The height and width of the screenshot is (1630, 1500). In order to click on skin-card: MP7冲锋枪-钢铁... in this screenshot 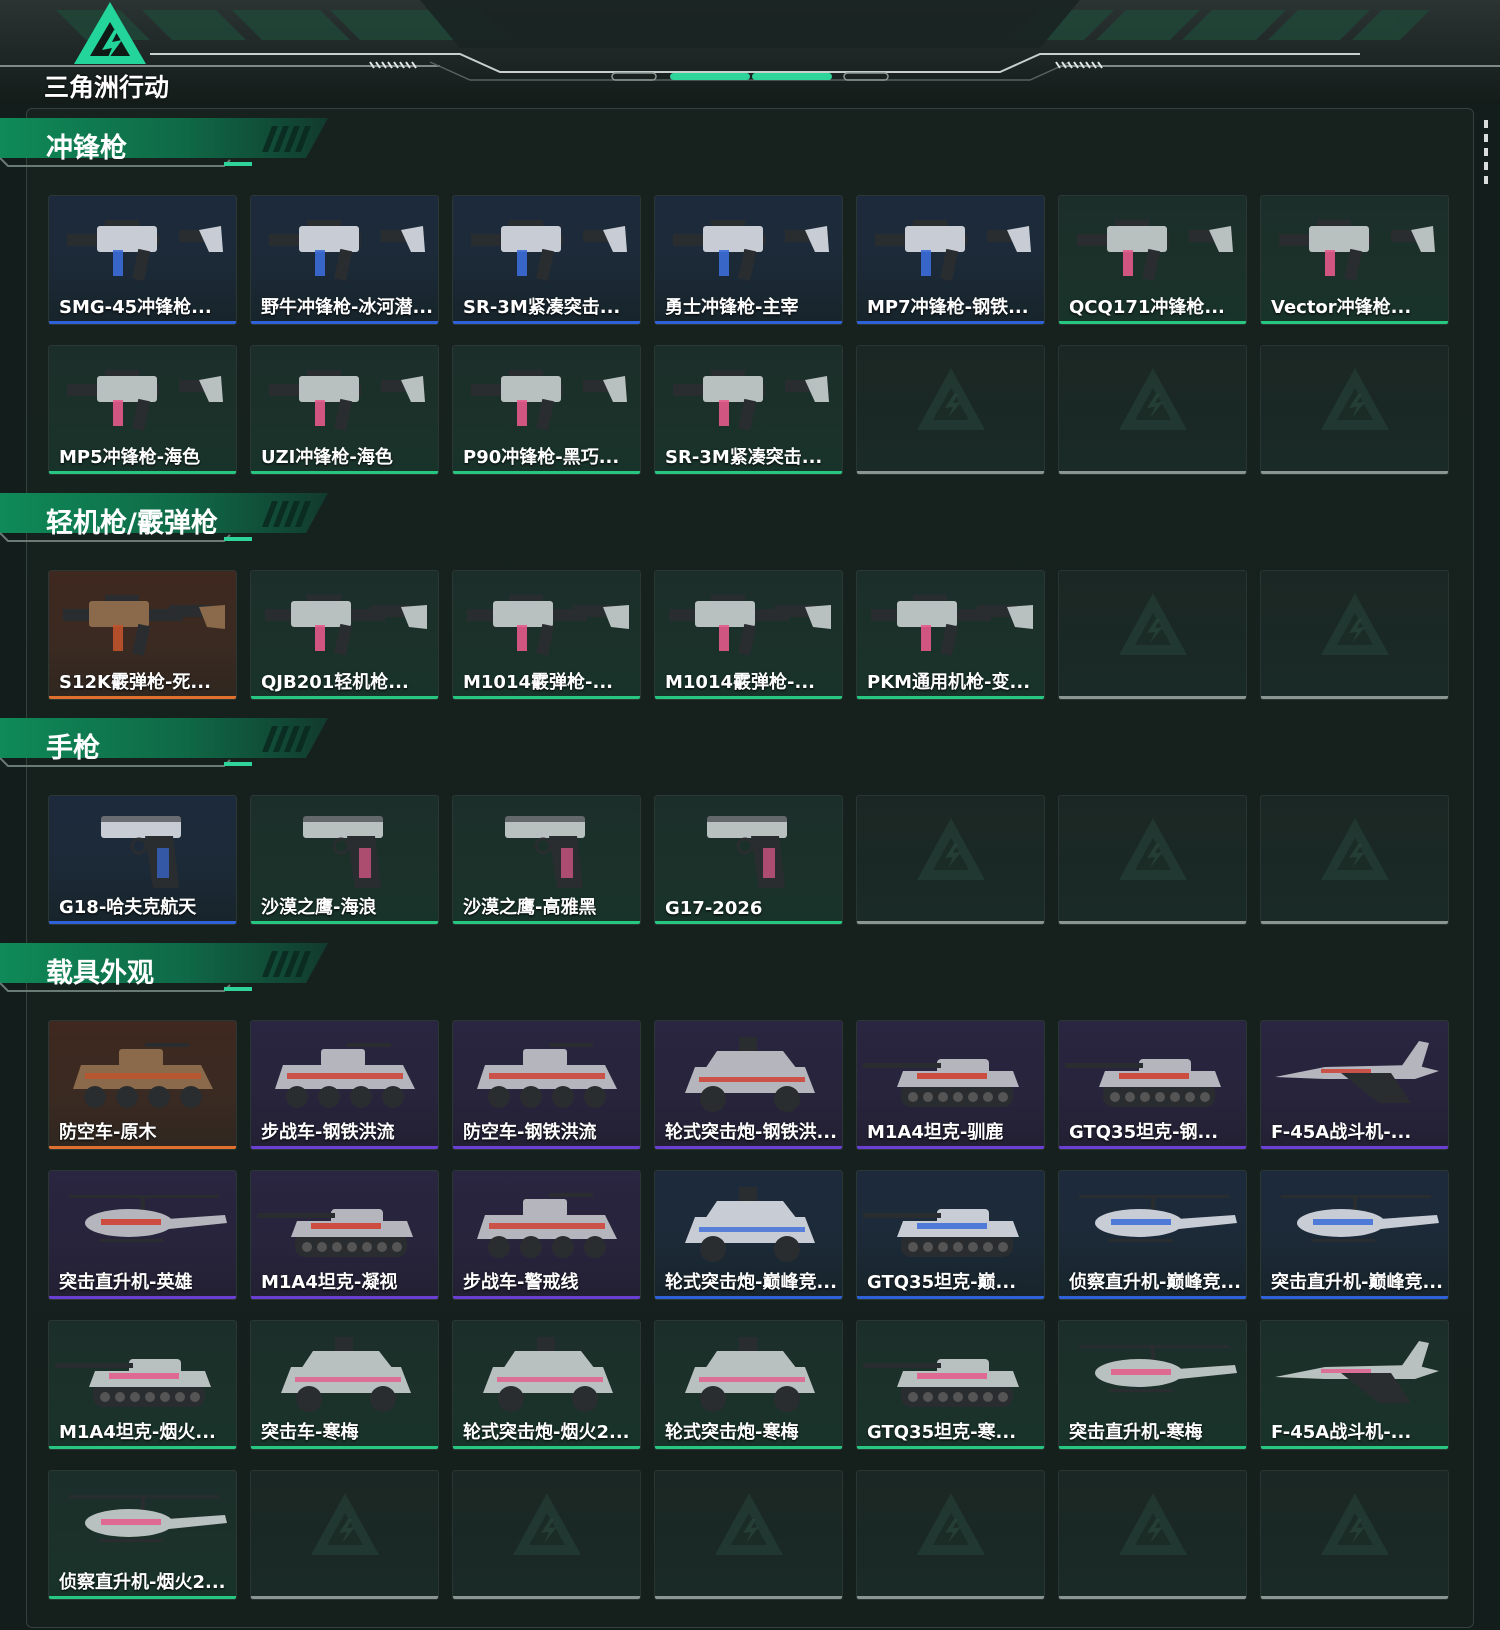, I will do `click(950, 260)`.